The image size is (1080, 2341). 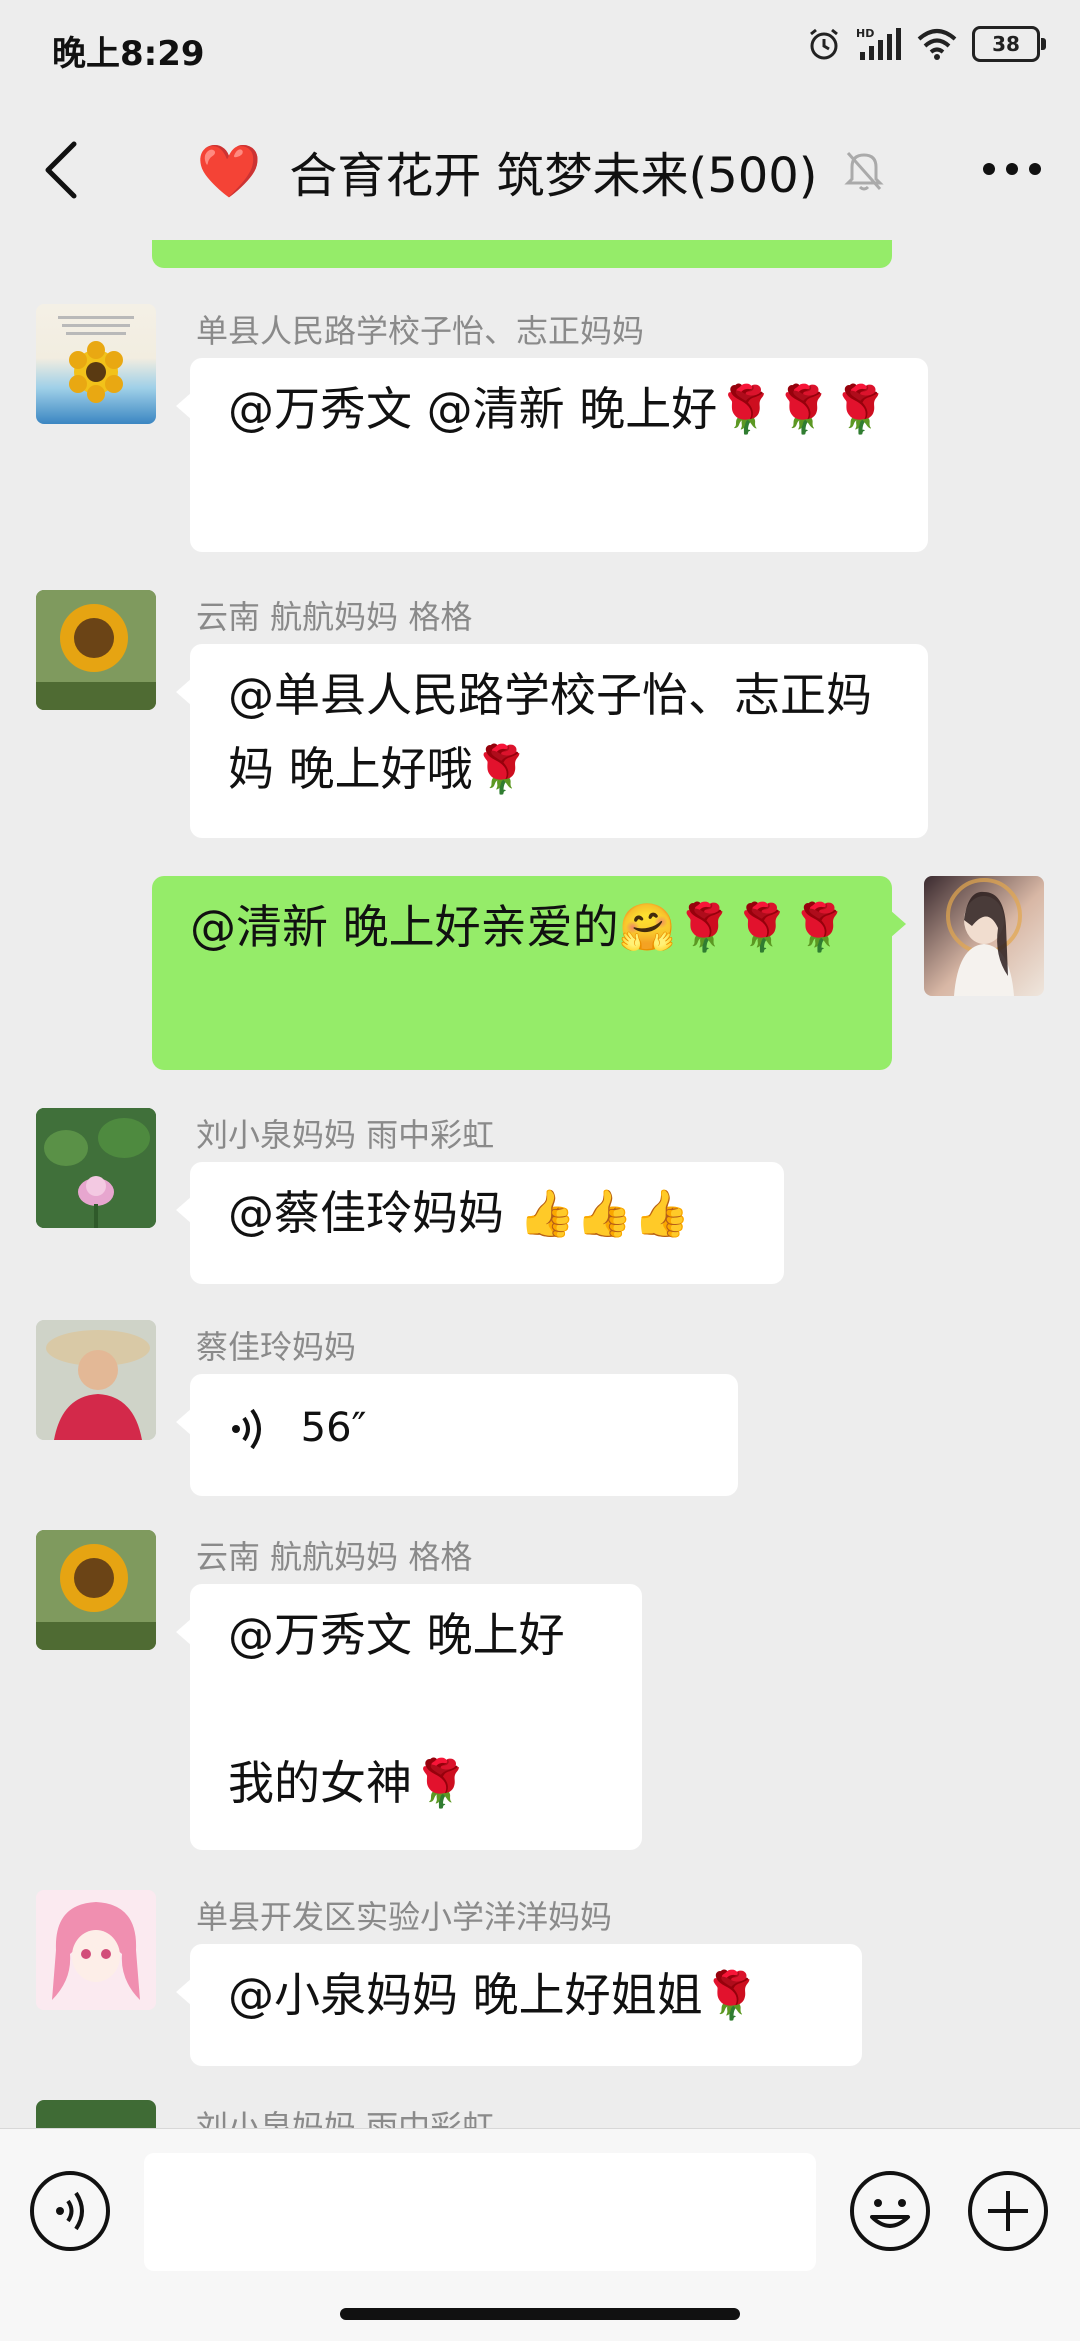 I want to click on anime-avatar-icon, so click(x=96, y=1950).